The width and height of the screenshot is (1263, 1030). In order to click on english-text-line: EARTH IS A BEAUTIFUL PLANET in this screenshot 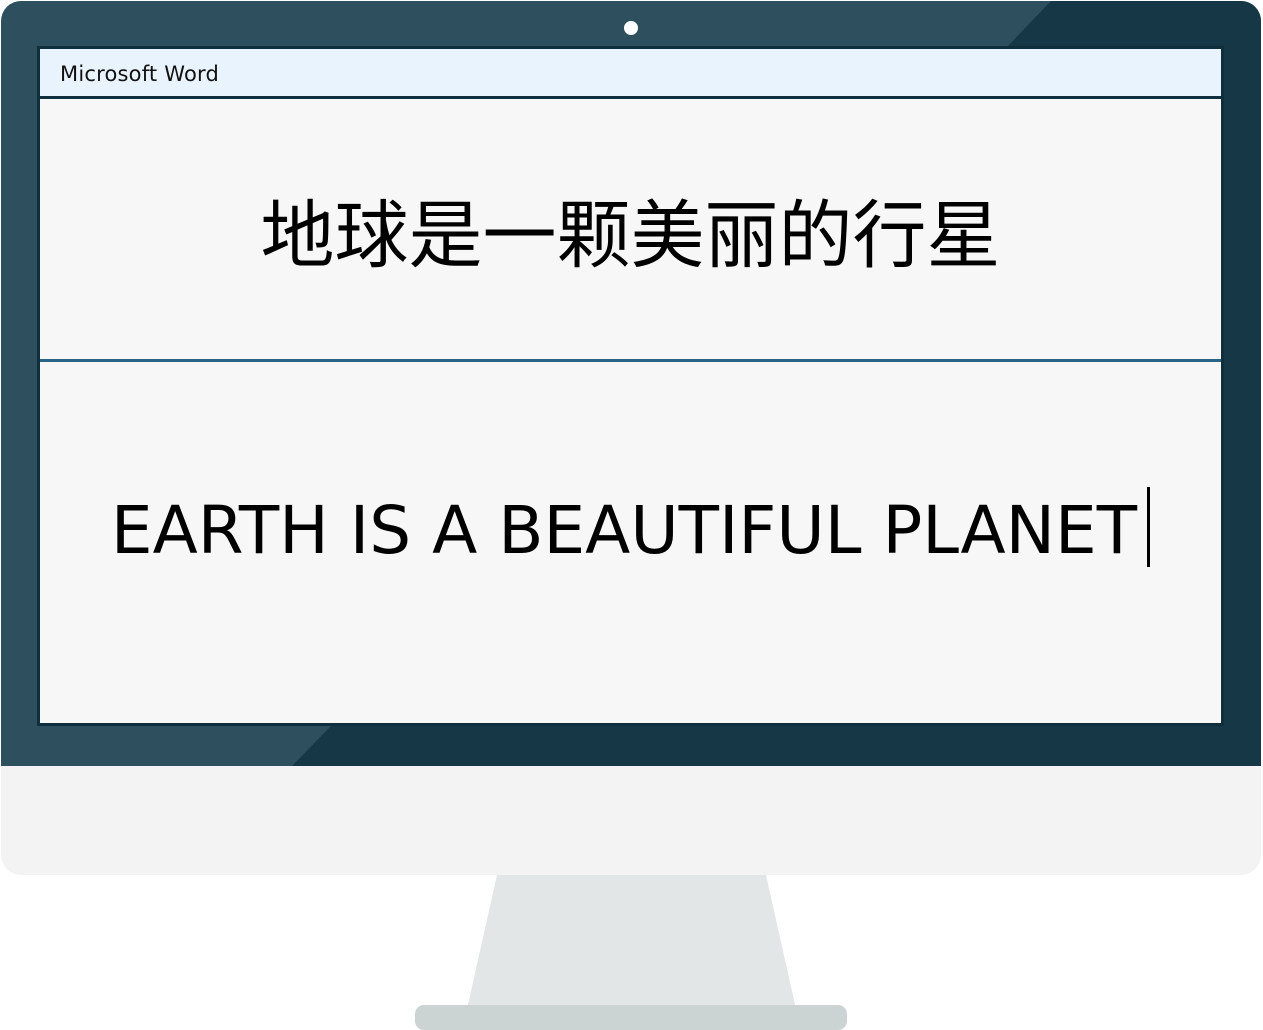, I will do `click(630, 529)`.